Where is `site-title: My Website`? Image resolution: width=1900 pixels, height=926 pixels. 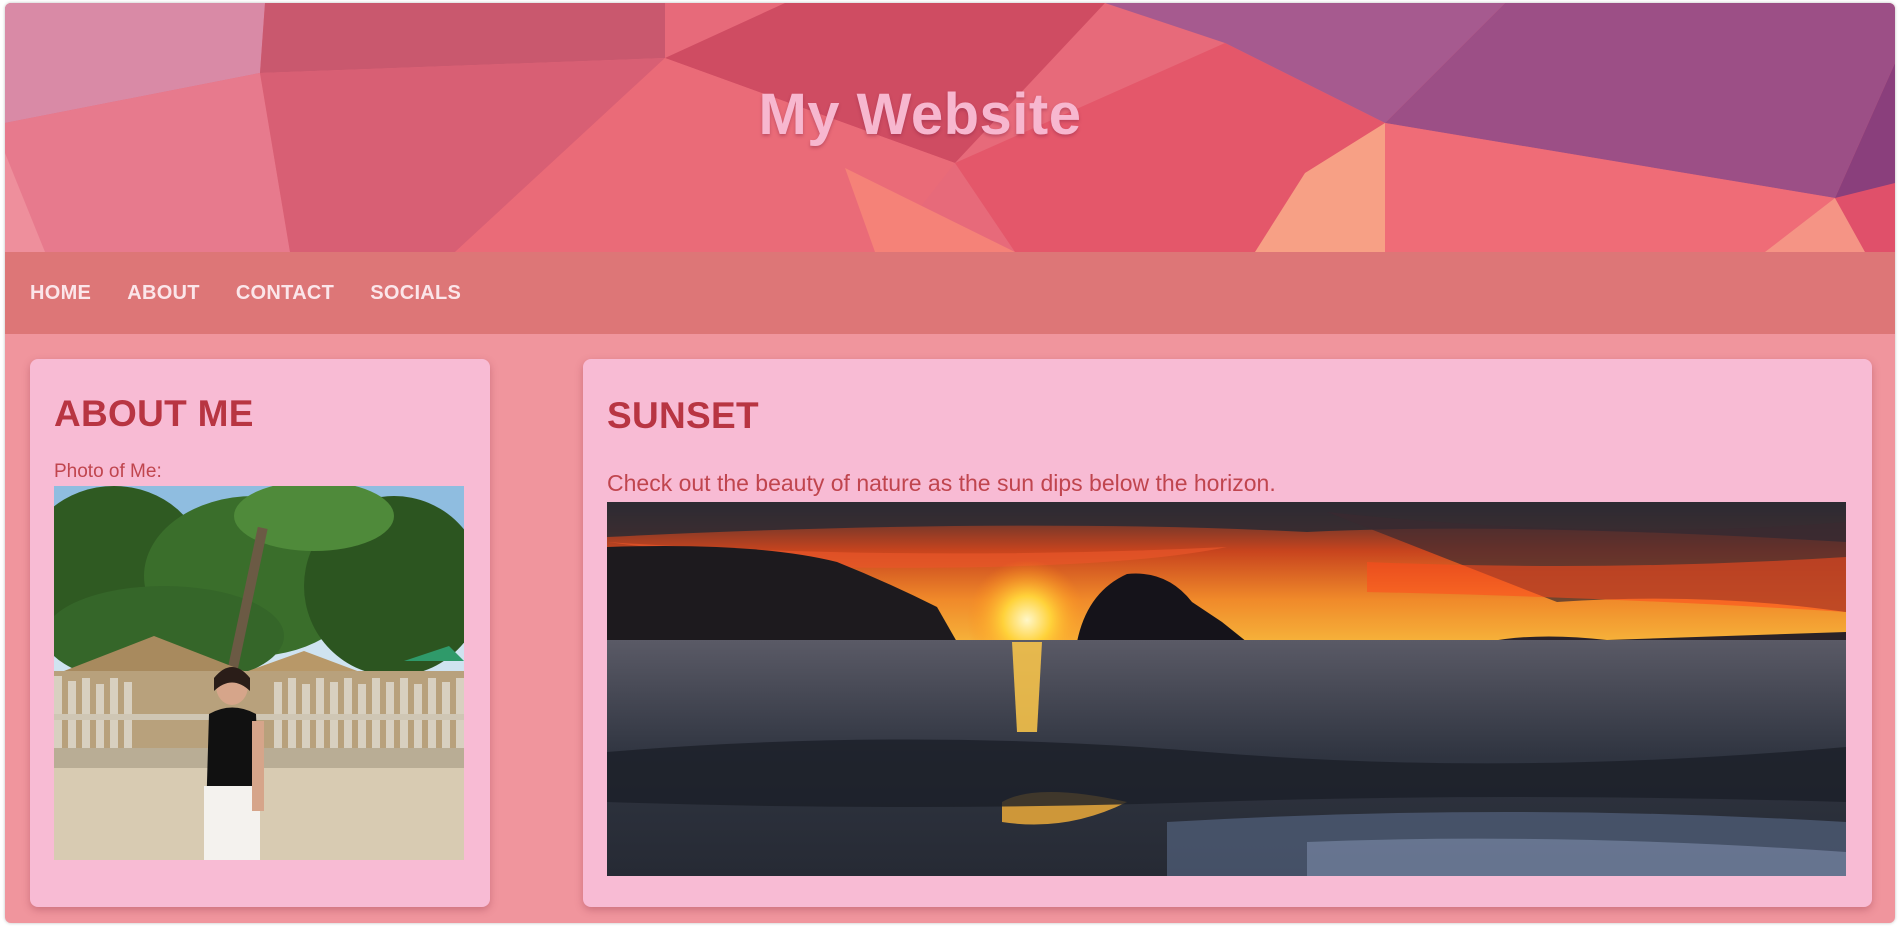
site-title: My Website is located at coordinates (920, 114).